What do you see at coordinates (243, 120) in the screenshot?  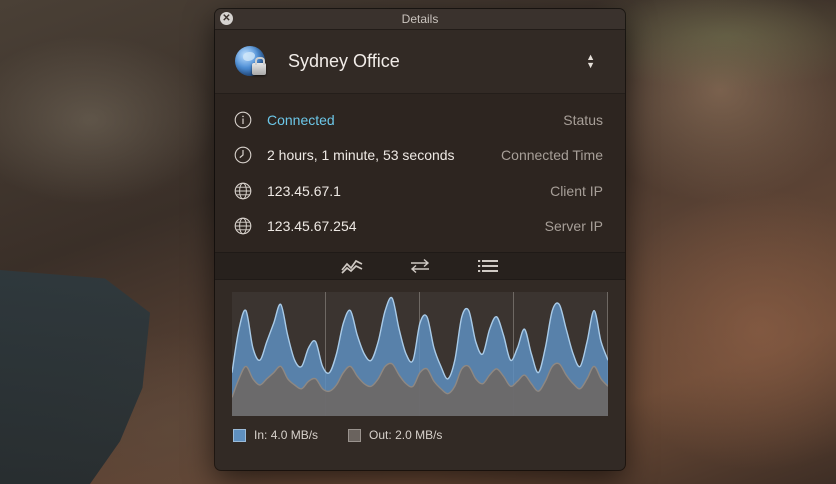 I see `info-icon` at bounding box center [243, 120].